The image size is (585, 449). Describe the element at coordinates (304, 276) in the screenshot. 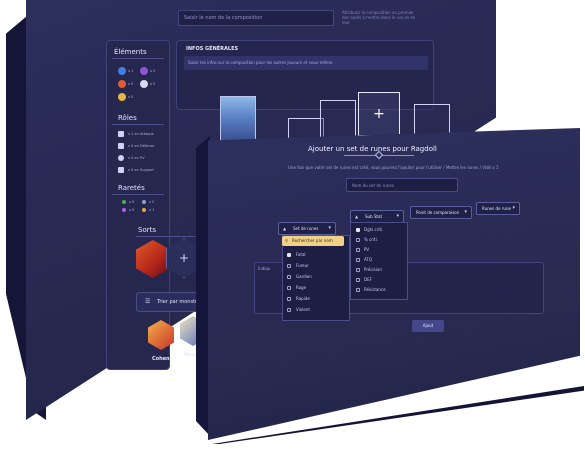

I see `rune-set-option: Gardien` at that location.